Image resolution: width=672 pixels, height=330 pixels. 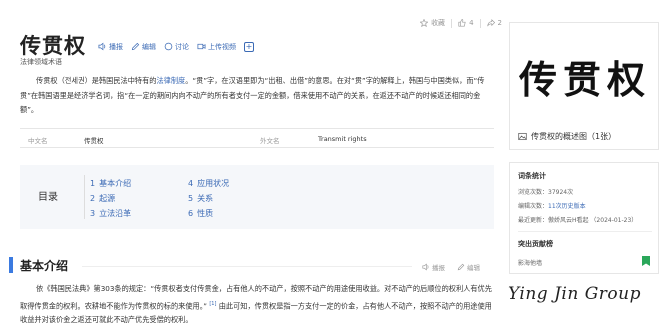 I want to click on thumbs-up-icon, so click(x=462, y=23).